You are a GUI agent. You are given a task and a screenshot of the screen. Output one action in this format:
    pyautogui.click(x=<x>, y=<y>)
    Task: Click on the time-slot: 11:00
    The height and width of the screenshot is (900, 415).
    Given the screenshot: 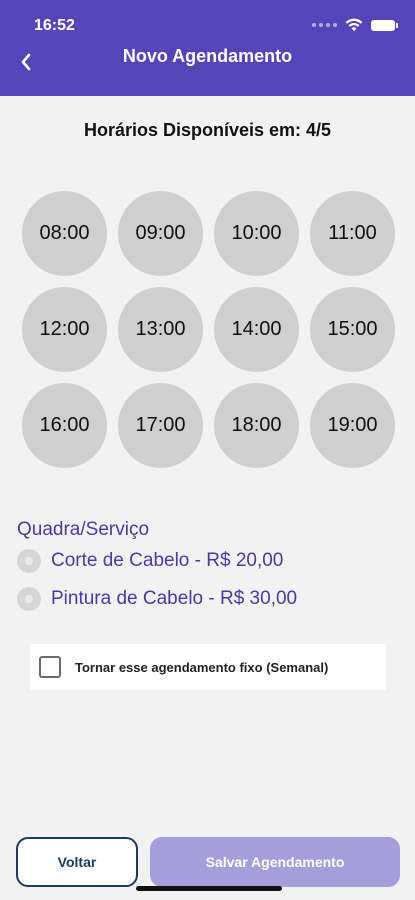 What is the action you would take?
    pyautogui.click(x=352, y=233)
    